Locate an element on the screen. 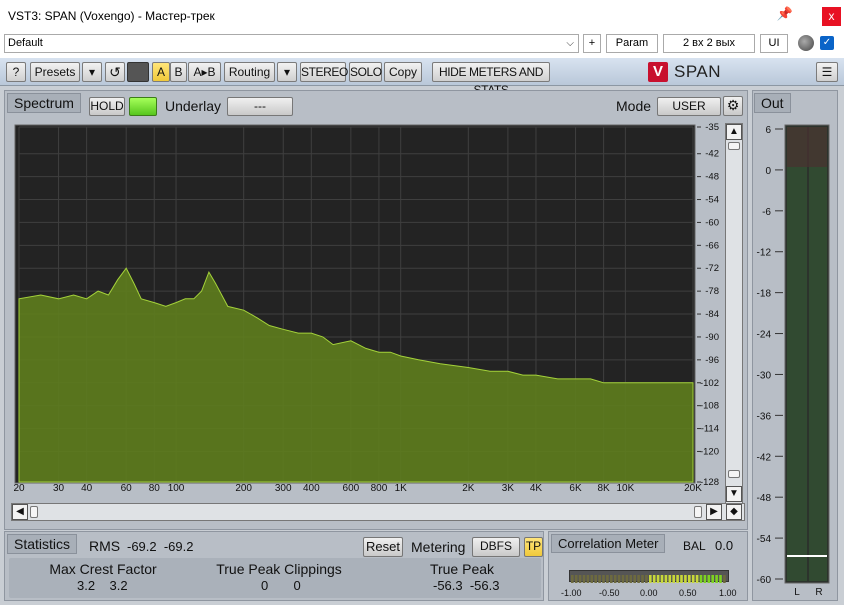 The width and height of the screenshot is (844, 605). x-tick-label: 30 is located at coordinates (59, 488).